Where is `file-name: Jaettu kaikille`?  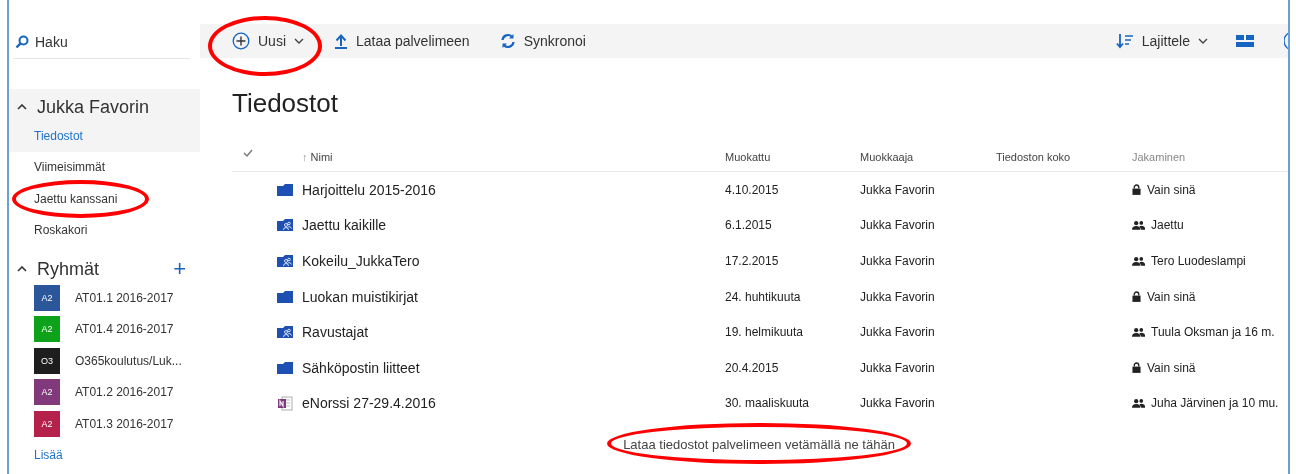
file-name: Jaettu kaikille is located at coordinates (513, 225).